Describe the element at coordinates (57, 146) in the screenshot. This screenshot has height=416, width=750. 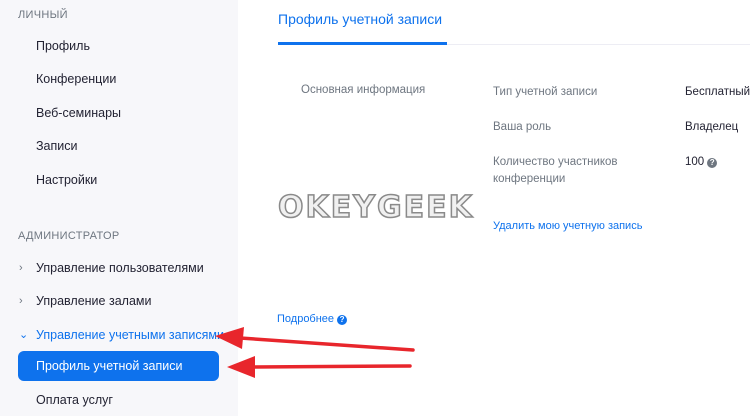
I see `sidebar-item-recordings: Записи` at that location.